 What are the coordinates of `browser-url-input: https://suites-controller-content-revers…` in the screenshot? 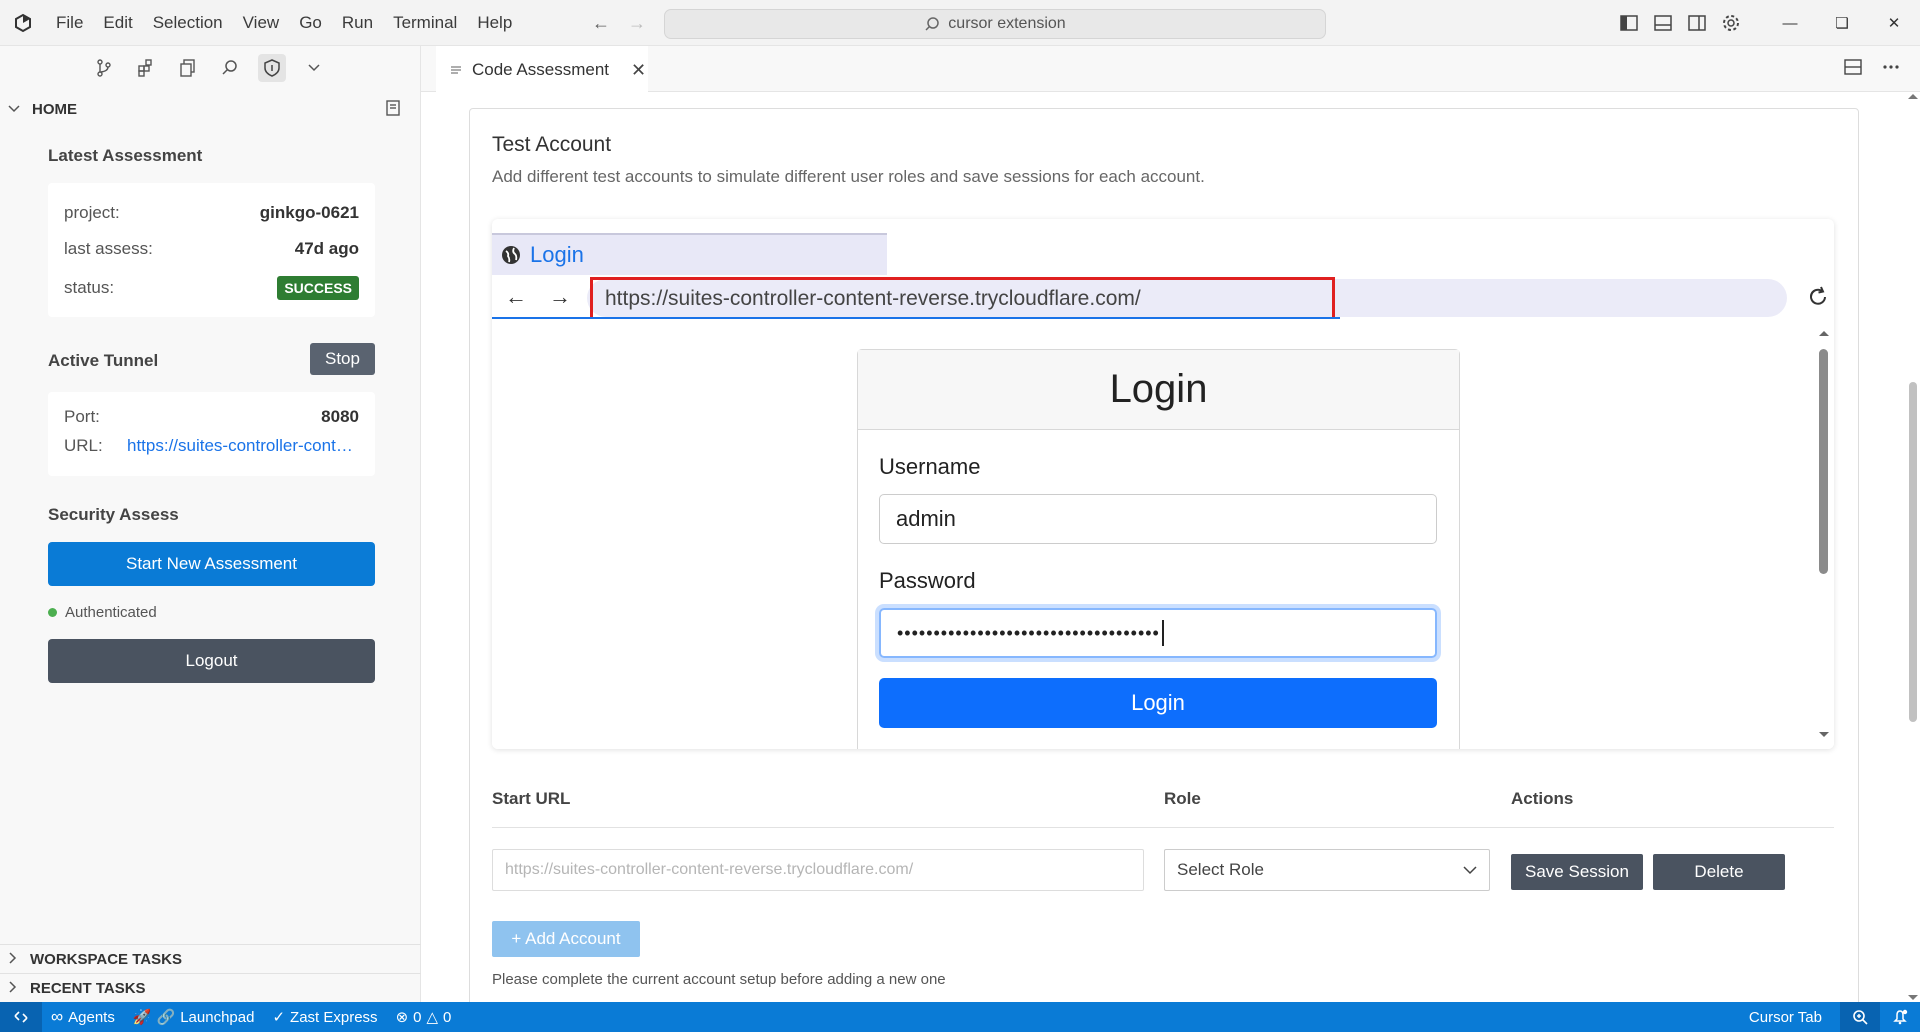 It's located at (962, 299).